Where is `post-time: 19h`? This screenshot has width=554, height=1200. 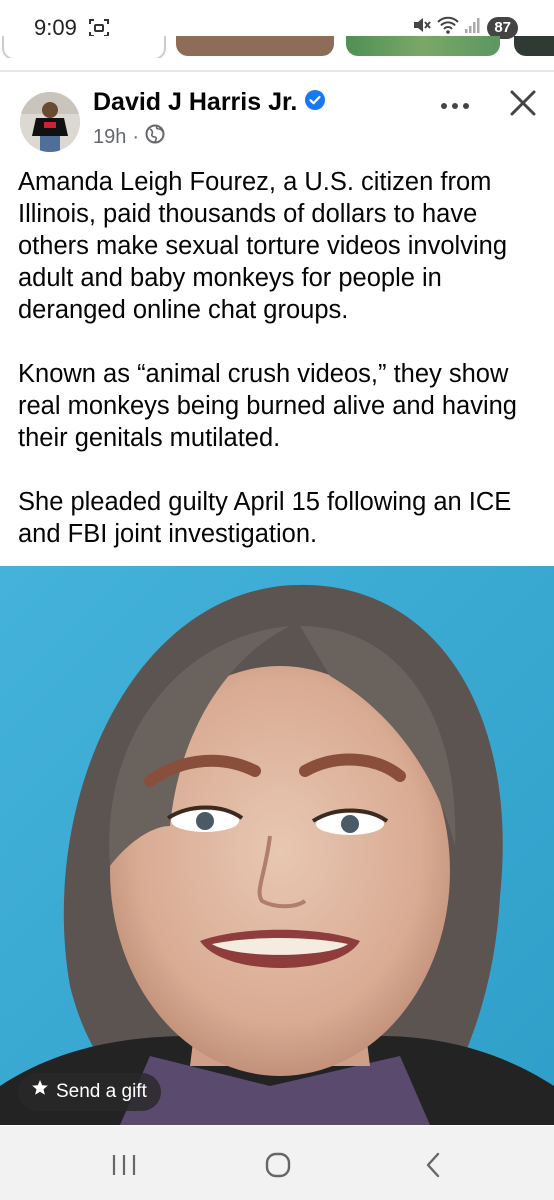
post-time: 19h is located at coordinates (109, 137).